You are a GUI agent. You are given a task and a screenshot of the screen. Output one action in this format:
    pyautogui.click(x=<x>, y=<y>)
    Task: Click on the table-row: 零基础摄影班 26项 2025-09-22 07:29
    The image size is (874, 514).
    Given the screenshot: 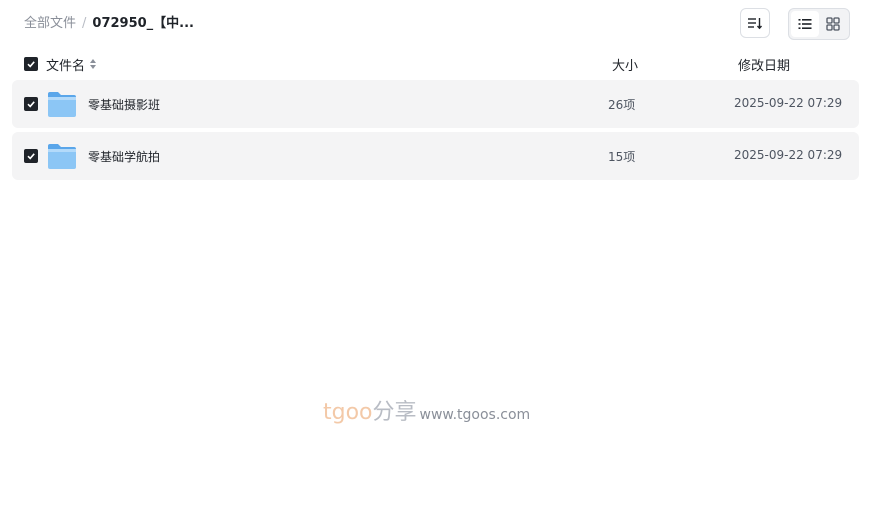 What is the action you would take?
    pyautogui.click(x=435, y=104)
    